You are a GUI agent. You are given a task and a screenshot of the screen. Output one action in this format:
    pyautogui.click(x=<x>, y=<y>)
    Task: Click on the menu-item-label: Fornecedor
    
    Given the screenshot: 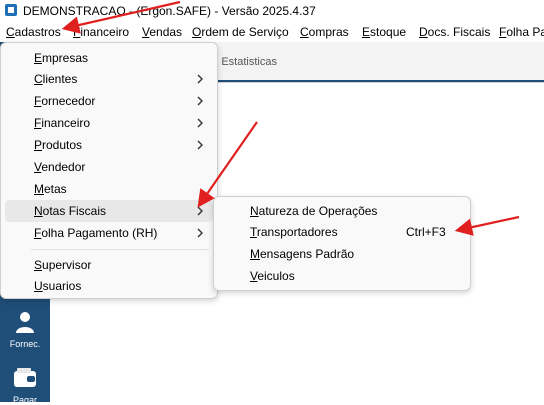 What is the action you would take?
    pyautogui.click(x=65, y=101)
    